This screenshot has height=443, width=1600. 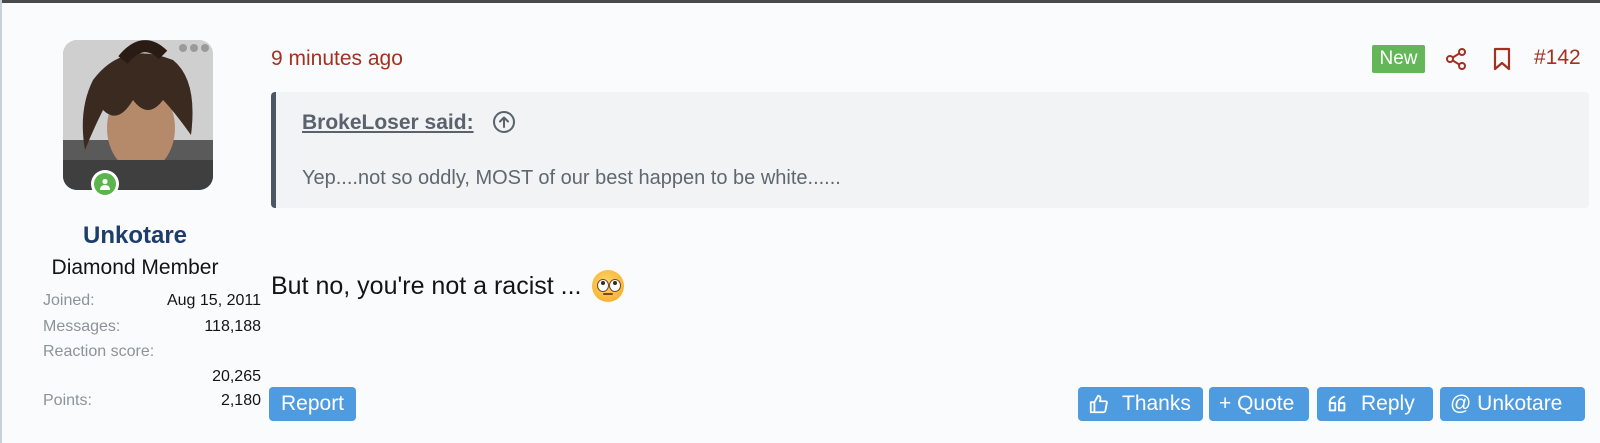 I want to click on share-icon, so click(x=1456, y=59).